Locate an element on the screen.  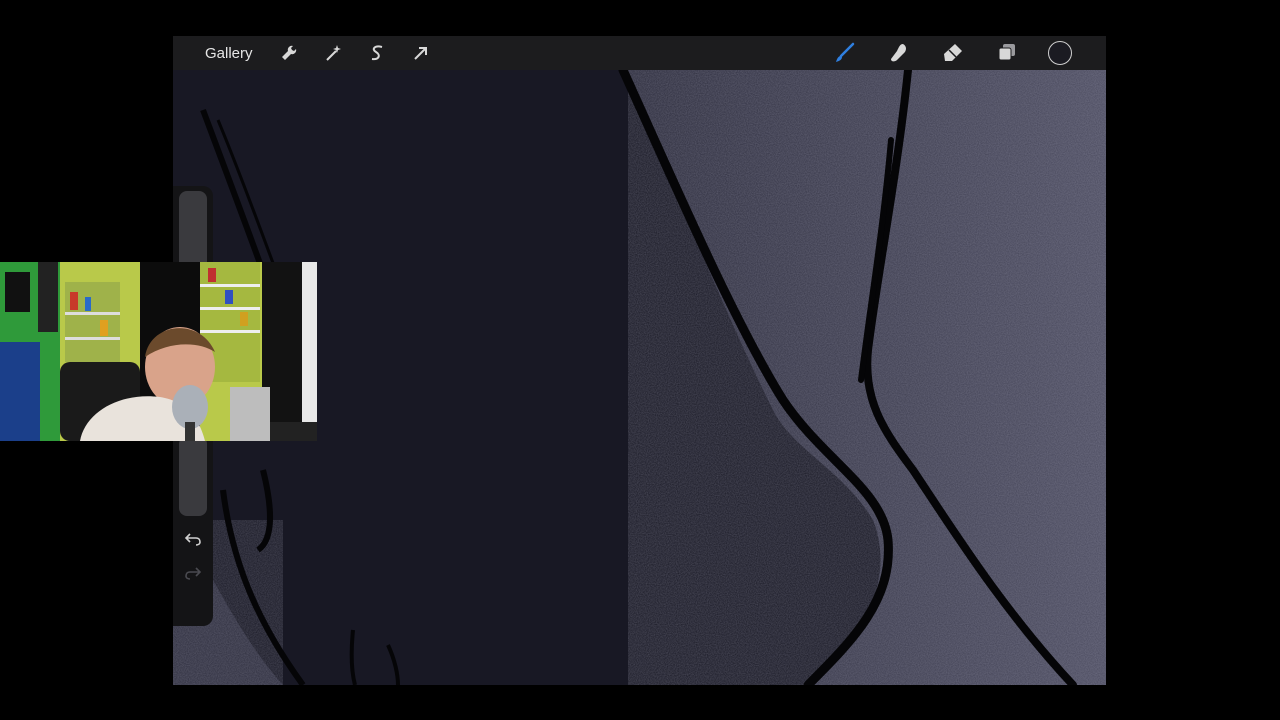
layers-icon is located at coordinates (1006, 52).